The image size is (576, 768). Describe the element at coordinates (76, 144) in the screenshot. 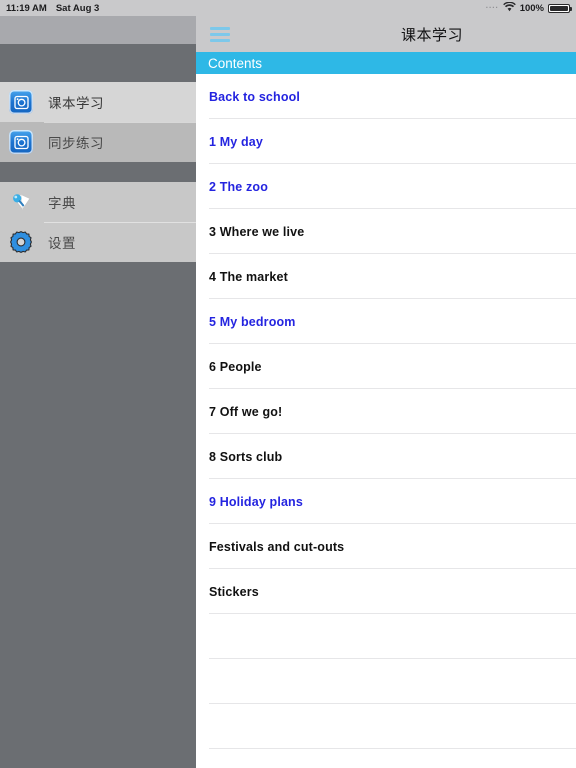

I see `sidebar-item-label: 同步练习` at that location.